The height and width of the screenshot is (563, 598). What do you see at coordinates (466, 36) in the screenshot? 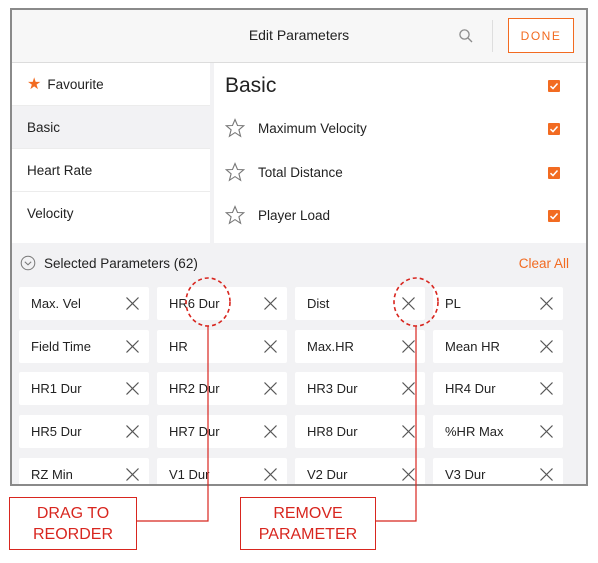
I see `search-icon` at bounding box center [466, 36].